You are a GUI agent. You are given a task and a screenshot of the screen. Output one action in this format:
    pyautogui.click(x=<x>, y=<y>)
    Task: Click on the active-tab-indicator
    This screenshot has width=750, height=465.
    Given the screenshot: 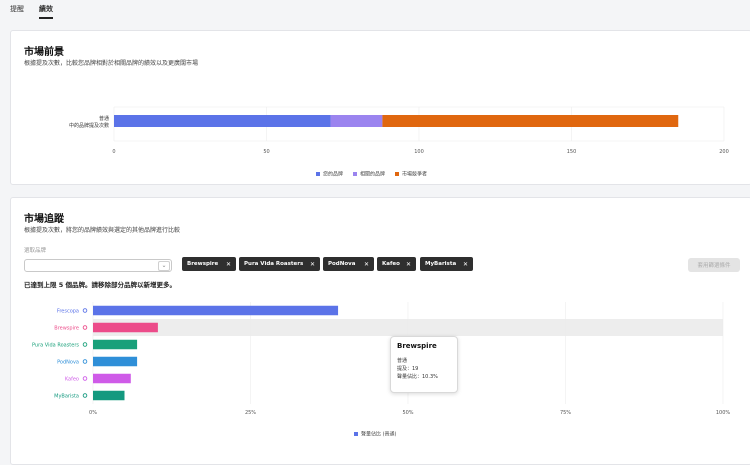 What is the action you would take?
    pyautogui.click(x=46, y=18)
    